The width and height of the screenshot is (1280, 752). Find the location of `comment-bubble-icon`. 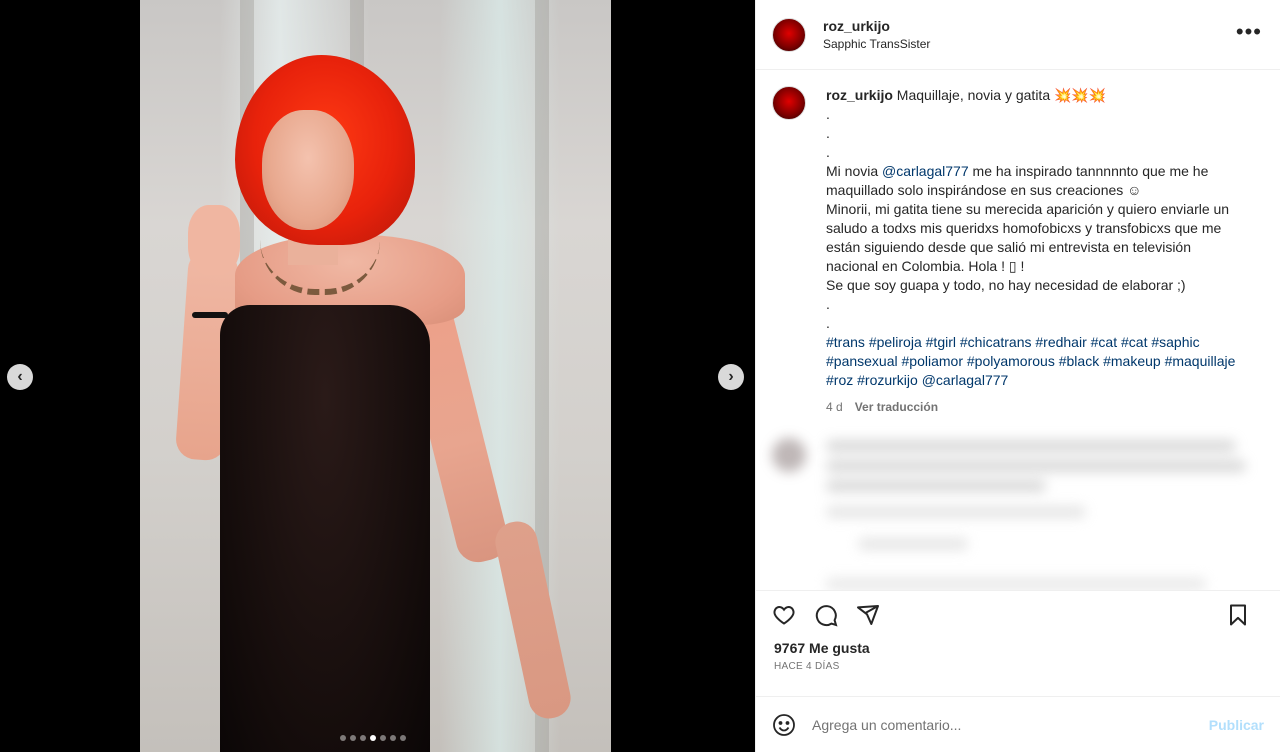

comment-bubble-icon is located at coordinates (826, 615).